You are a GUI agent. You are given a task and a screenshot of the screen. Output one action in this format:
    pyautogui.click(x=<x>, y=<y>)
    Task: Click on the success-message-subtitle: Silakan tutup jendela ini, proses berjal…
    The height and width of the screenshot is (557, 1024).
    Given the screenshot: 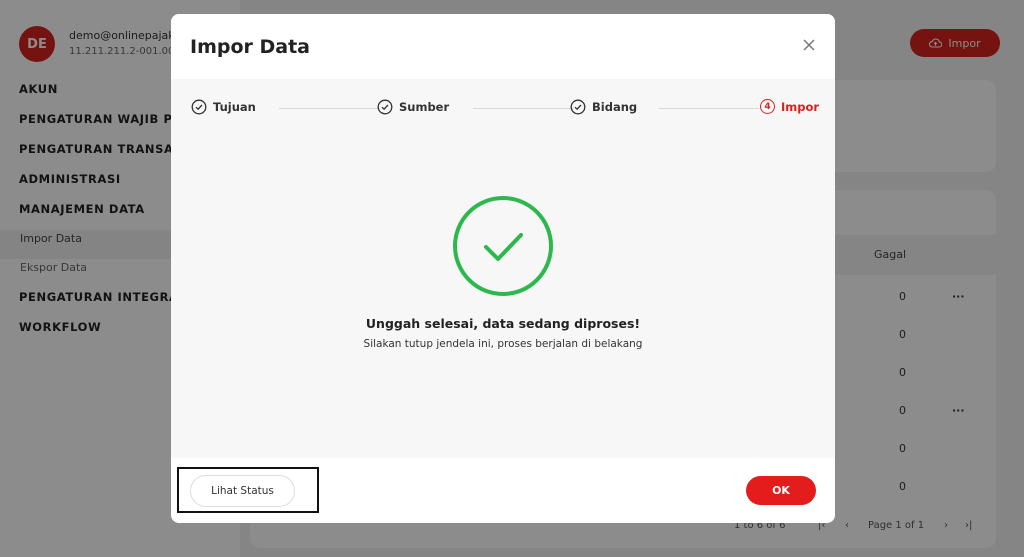 What is the action you would take?
    pyautogui.click(x=503, y=344)
    